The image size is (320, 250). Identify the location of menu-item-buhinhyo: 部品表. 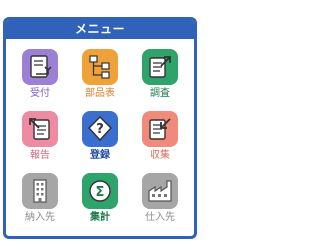
(100, 74).